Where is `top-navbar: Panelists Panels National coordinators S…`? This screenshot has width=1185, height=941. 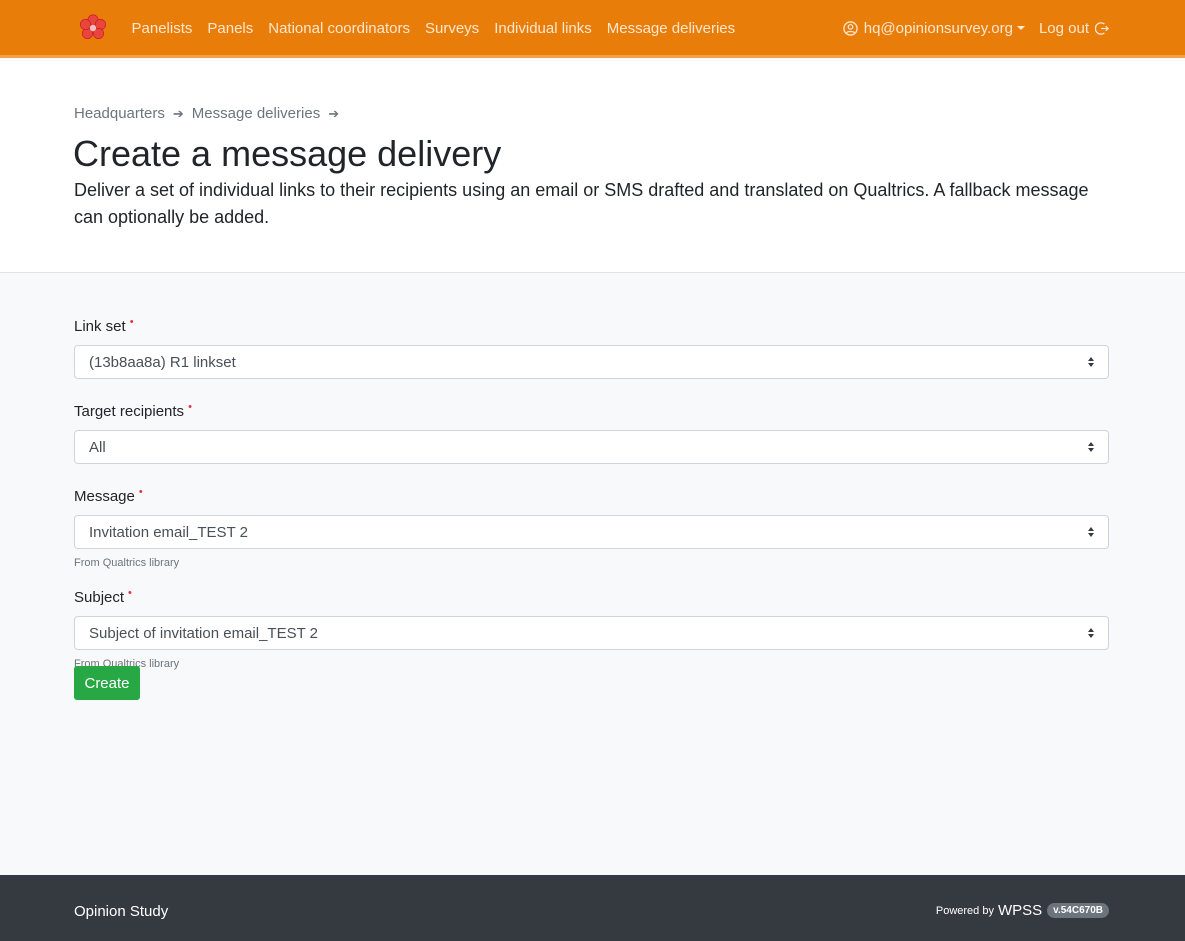 top-navbar: Panelists Panels National coordinators S… is located at coordinates (592, 29).